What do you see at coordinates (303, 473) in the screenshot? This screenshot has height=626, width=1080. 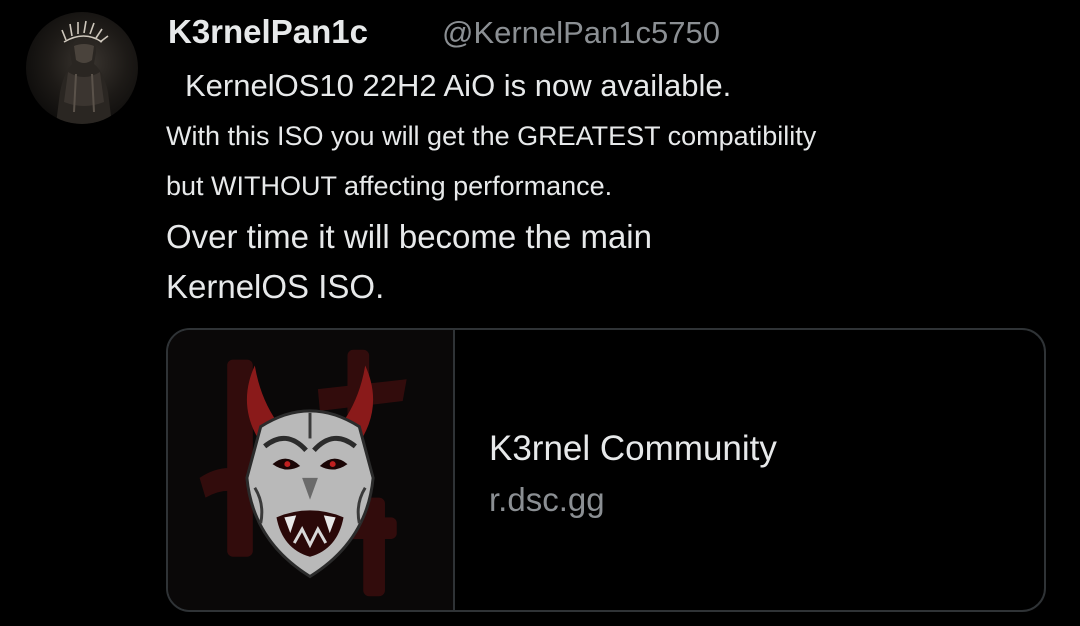 I see `oni-mask-icon` at bounding box center [303, 473].